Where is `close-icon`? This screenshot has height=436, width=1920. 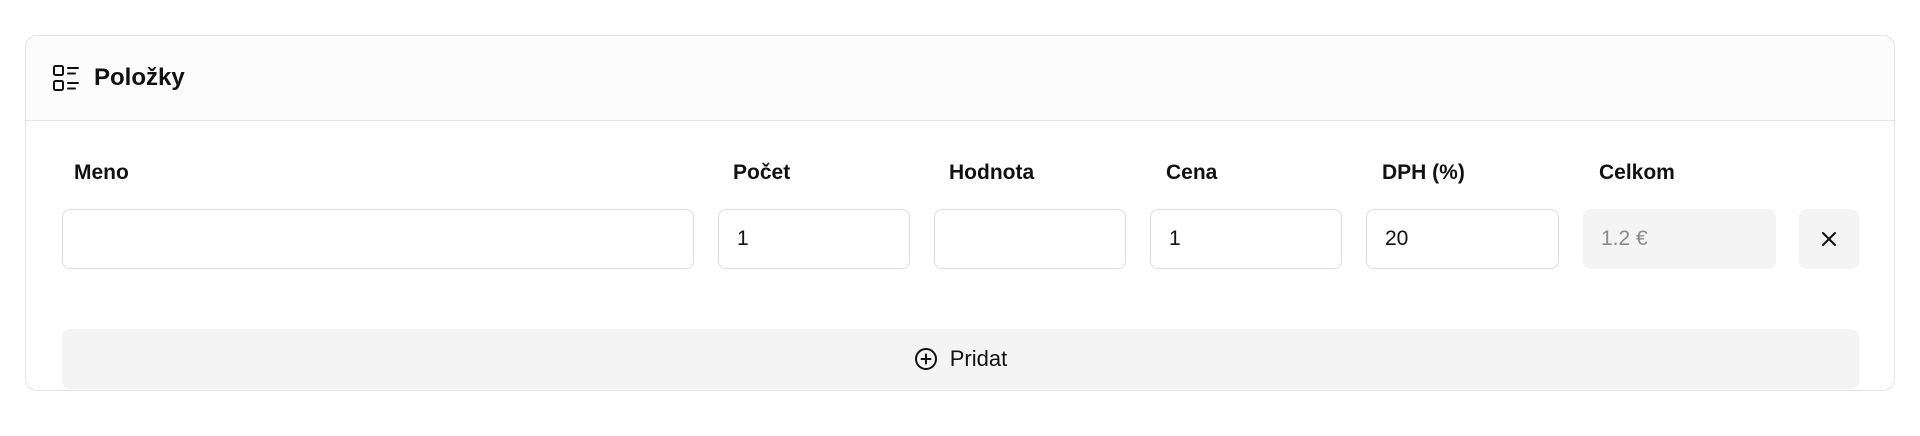
close-icon is located at coordinates (1829, 239).